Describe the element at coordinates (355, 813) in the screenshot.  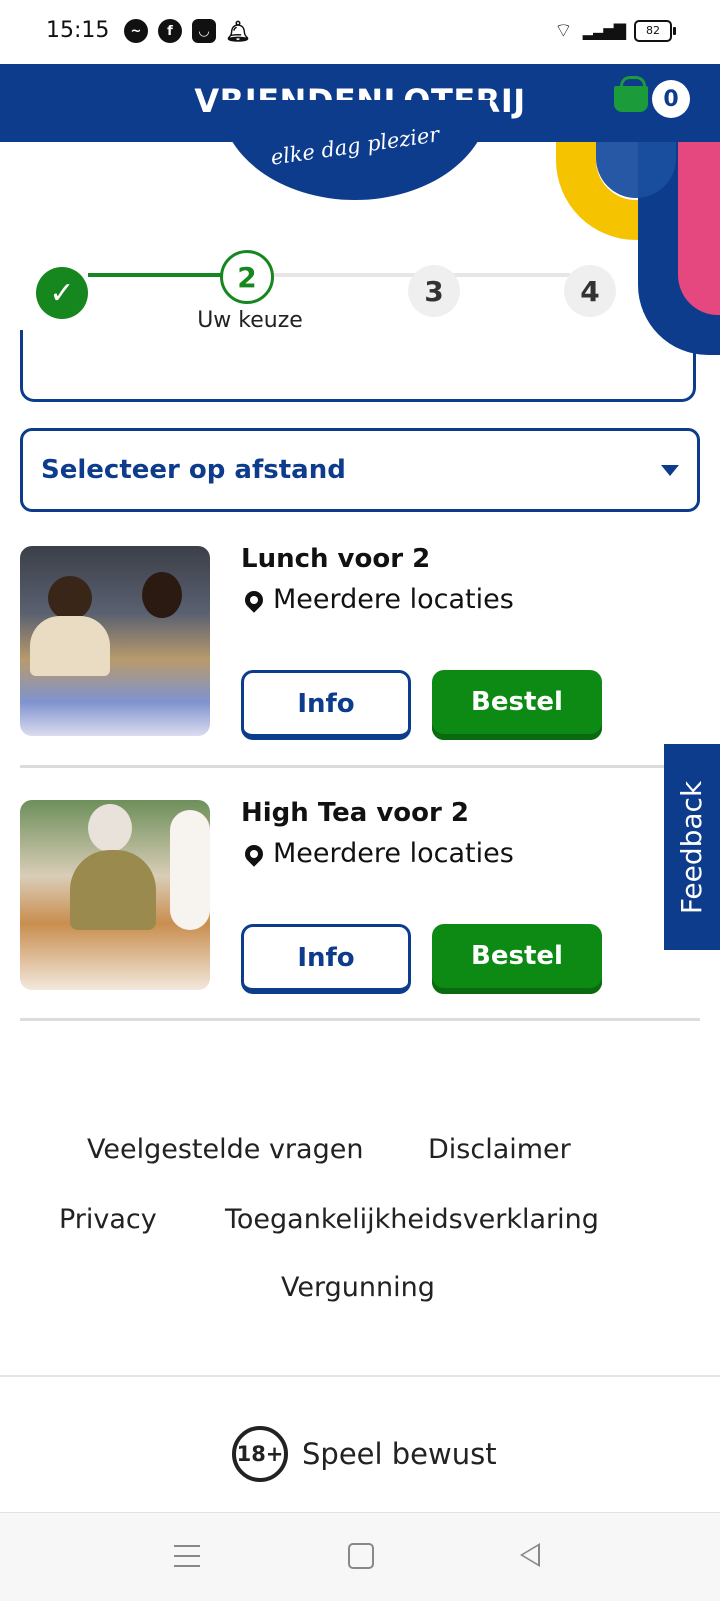
I see `product-title: High Tea voor 2` at that location.